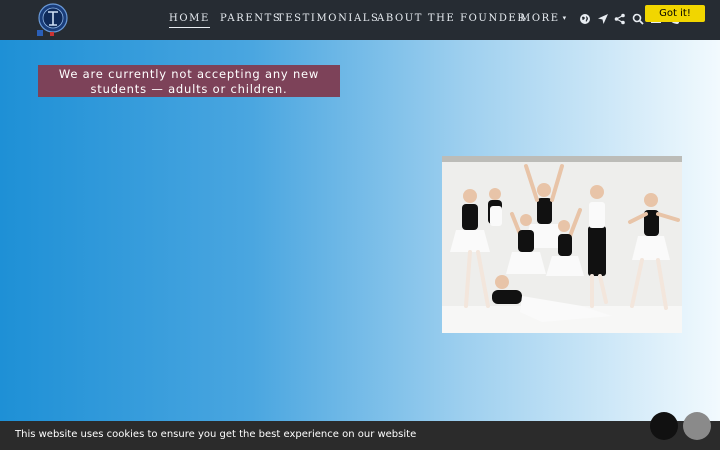  Describe the element at coordinates (328, 18) in the screenshot. I see `nav-testimonials: Testimonials` at that location.